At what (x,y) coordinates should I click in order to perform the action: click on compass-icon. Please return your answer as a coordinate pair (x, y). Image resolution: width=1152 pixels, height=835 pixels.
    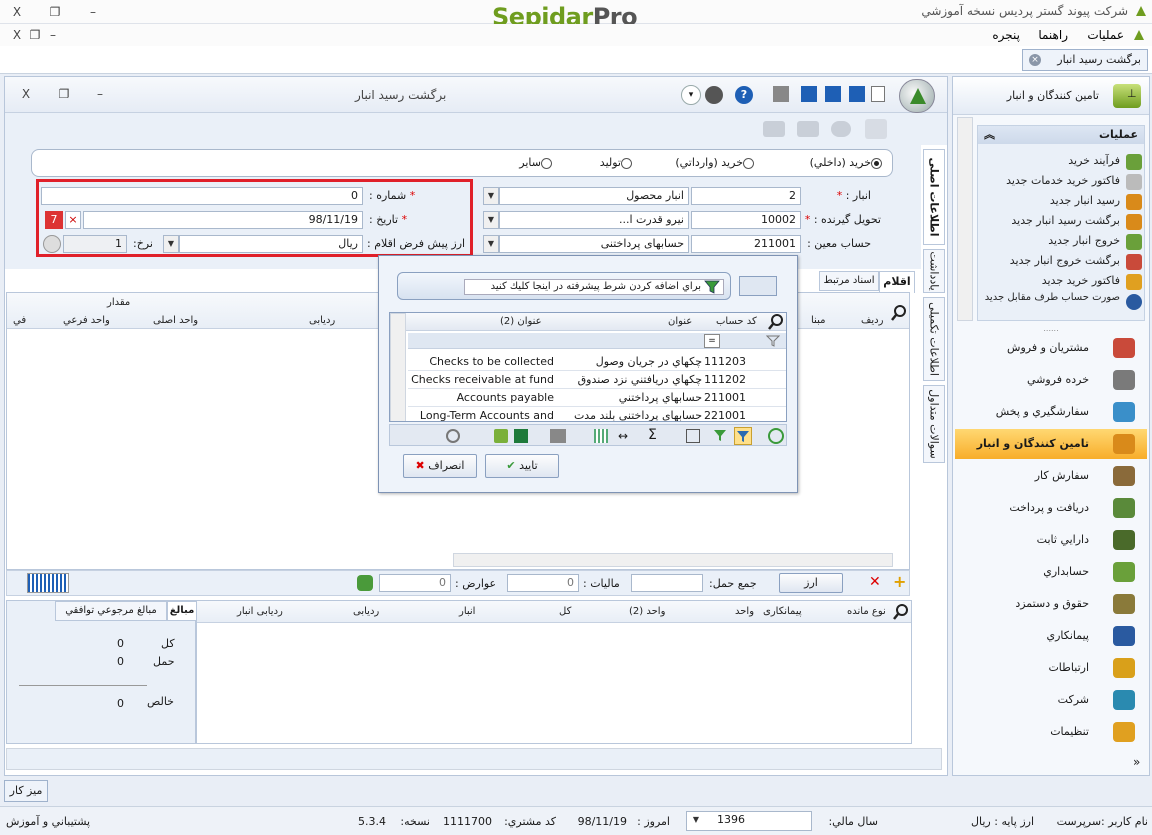
    Looking at the image, I should click on (714, 95).